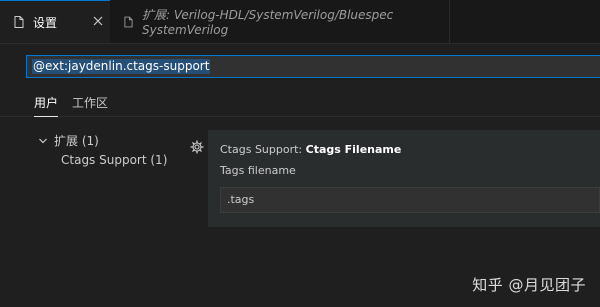 This screenshot has width=600, height=307. I want to click on watermark: 知乎 @月见团子, so click(529, 285).